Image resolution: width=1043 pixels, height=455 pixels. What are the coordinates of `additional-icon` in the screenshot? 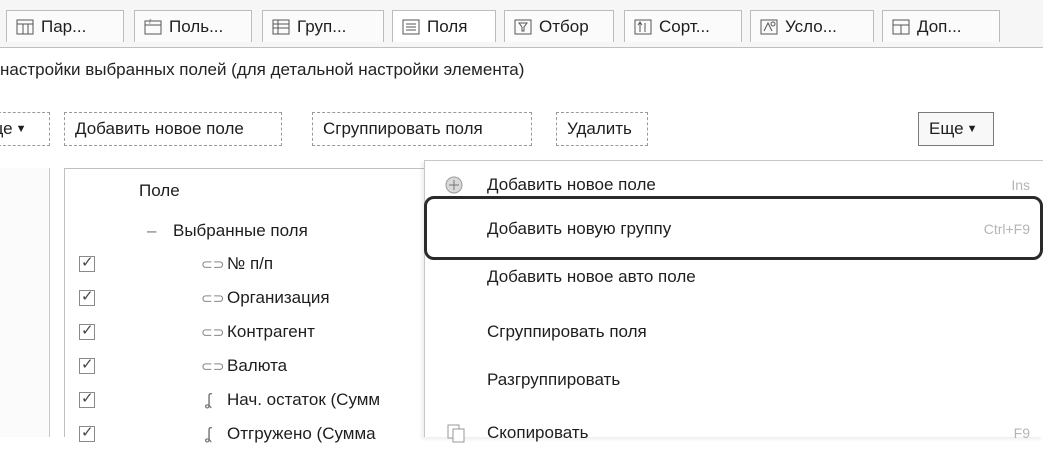 It's located at (901, 26).